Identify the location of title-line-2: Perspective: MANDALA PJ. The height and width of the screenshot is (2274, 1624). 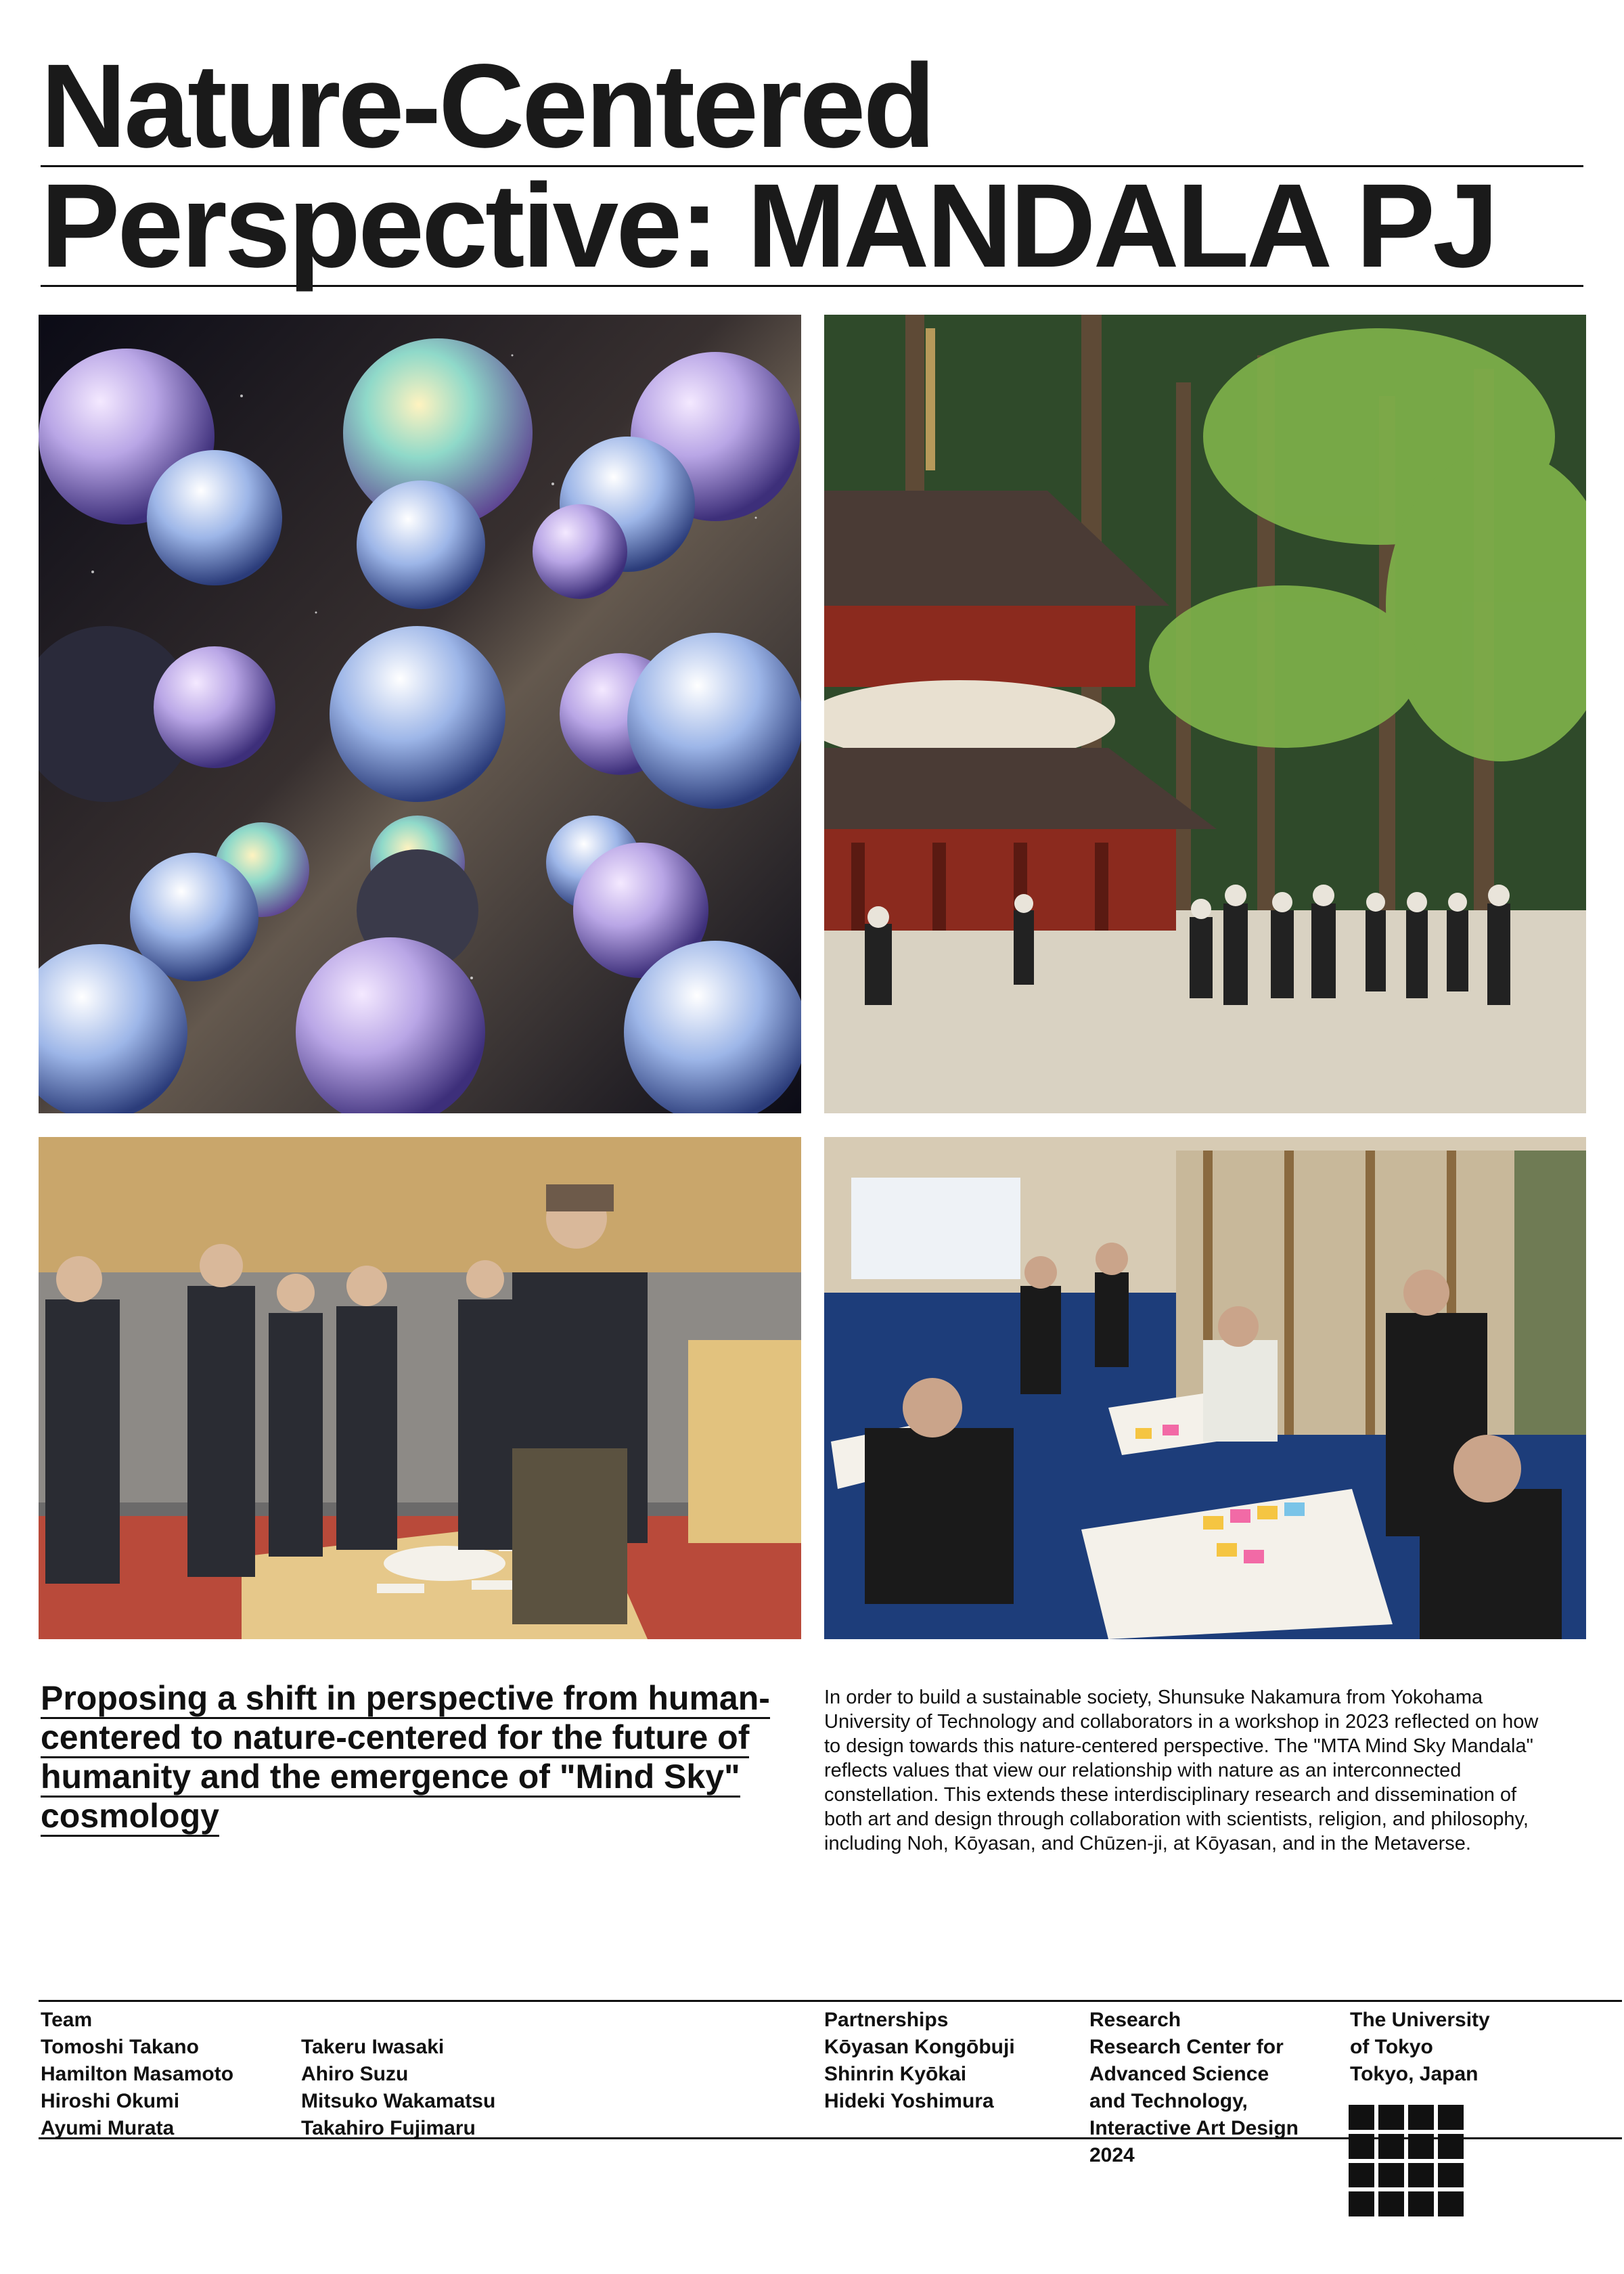
(812, 226).